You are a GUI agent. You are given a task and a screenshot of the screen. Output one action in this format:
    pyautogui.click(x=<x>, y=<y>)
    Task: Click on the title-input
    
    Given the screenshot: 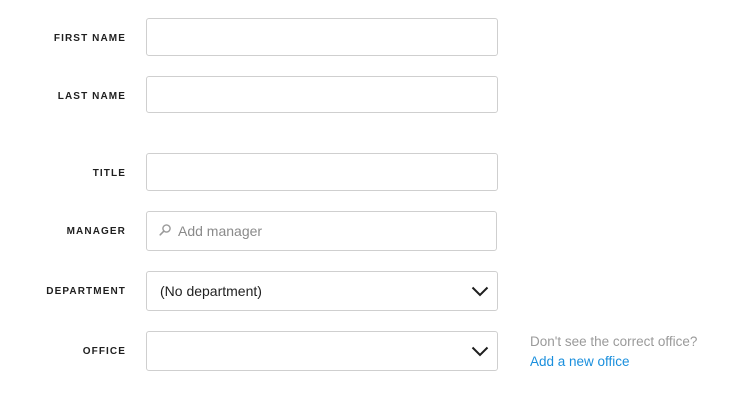 What is the action you would take?
    pyautogui.click(x=322, y=172)
    